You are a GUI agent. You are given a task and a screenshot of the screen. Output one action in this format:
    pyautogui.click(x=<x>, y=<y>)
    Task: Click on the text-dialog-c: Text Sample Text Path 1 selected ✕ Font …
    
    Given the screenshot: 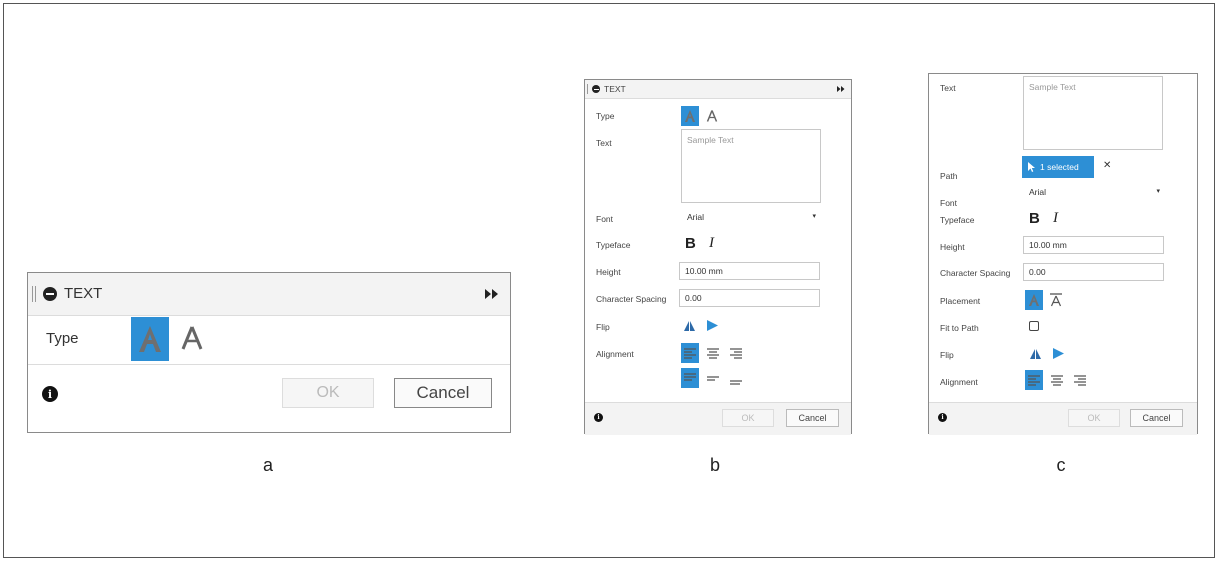 What is the action you would take?
    pyautogui.click(x=1063, y=254)
    